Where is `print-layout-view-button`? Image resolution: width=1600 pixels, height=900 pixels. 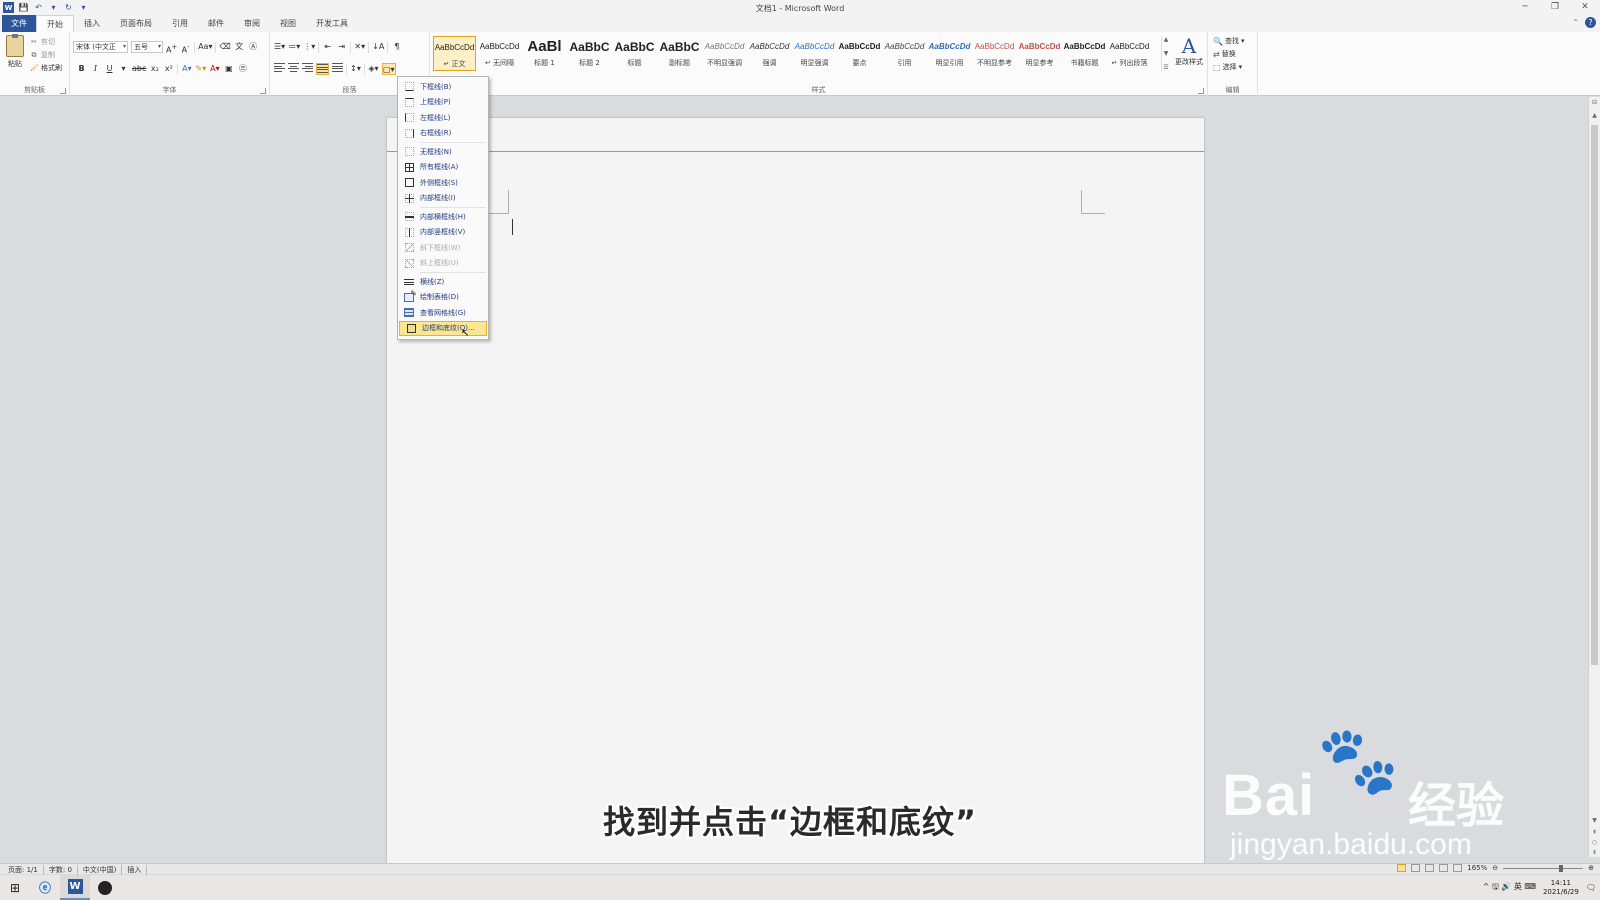
print-layout-view-button is located at coordinates (1402, 868).